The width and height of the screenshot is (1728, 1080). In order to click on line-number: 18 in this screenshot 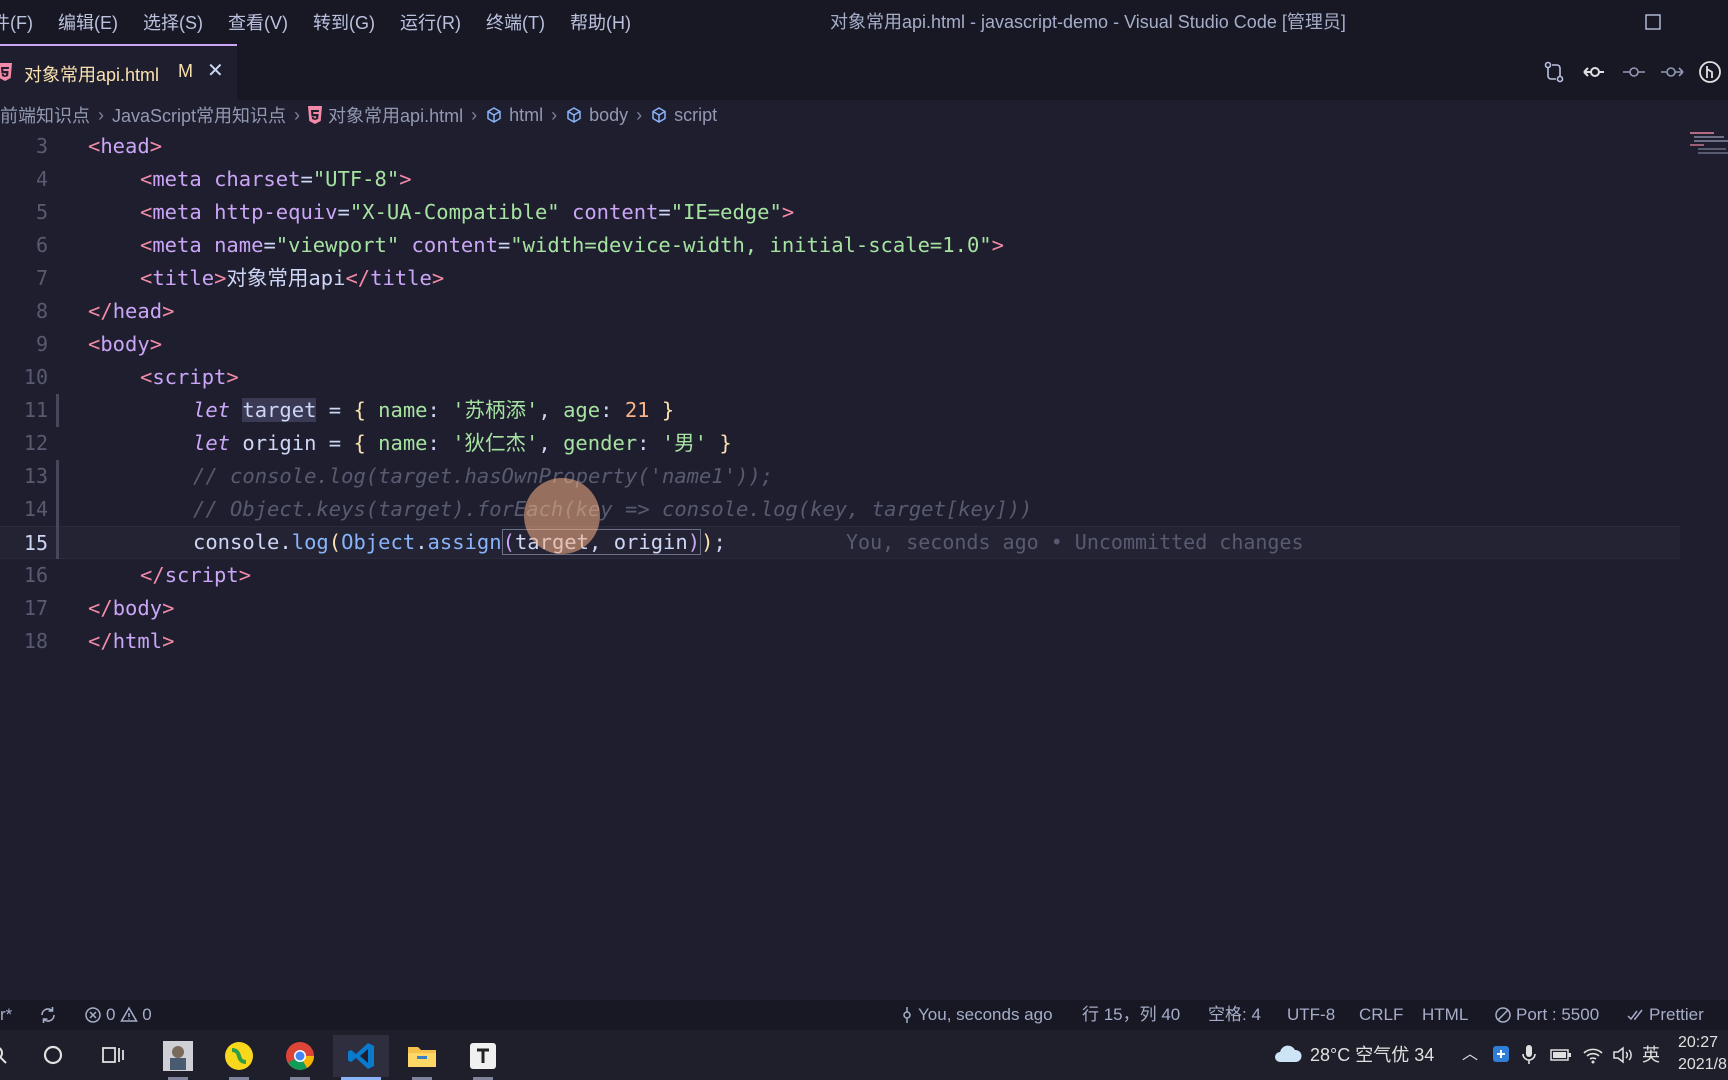, I will do `click(35, 641)`.